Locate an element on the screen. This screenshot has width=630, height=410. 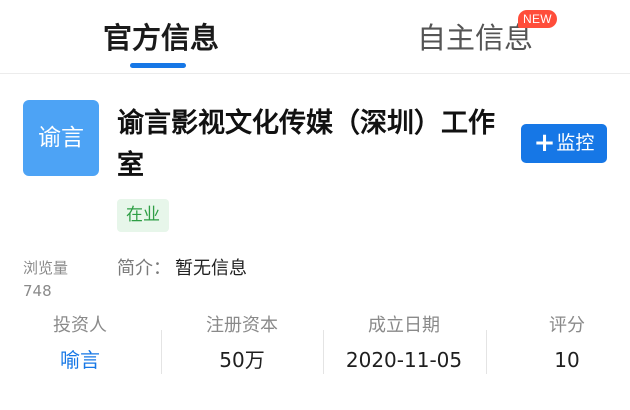
tab-own-info: 自主信息 is located at coordinates (475, 38).